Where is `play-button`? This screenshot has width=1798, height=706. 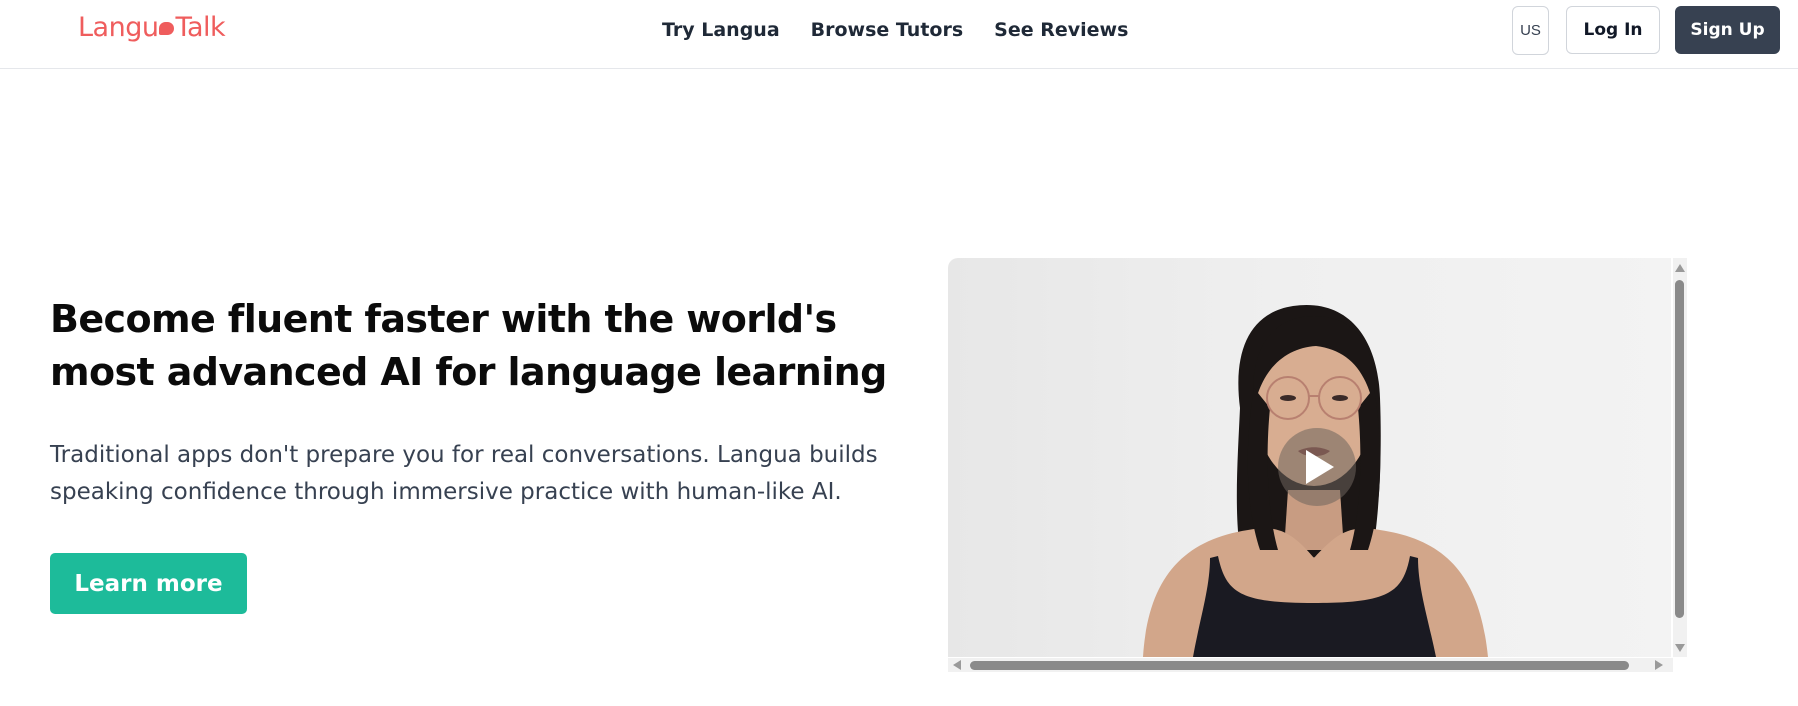 play-button is located at coordinates (1317, 467).